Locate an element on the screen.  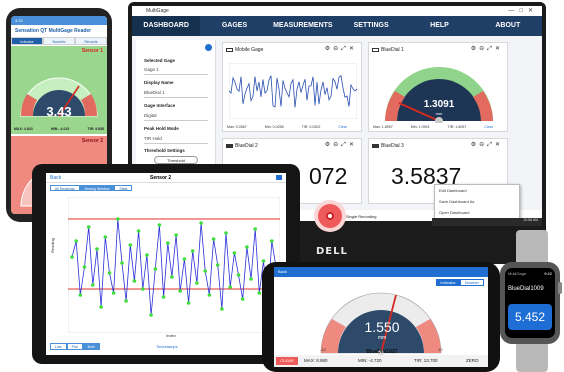
tab-about: ABOUT is located at coordinates (508, 26).